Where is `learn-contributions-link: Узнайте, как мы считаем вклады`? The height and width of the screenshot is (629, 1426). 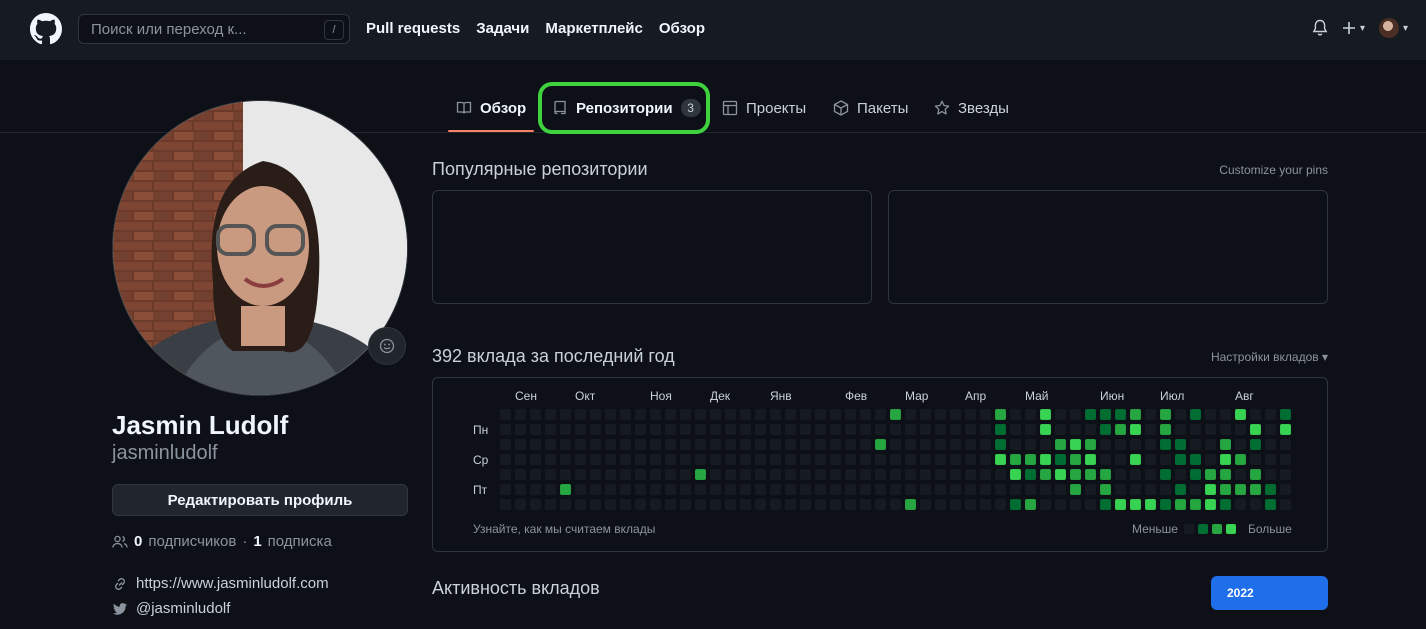
learn-contributions-link: Узнайте, как мы считаем вклады is located at coordinates (564, 529).